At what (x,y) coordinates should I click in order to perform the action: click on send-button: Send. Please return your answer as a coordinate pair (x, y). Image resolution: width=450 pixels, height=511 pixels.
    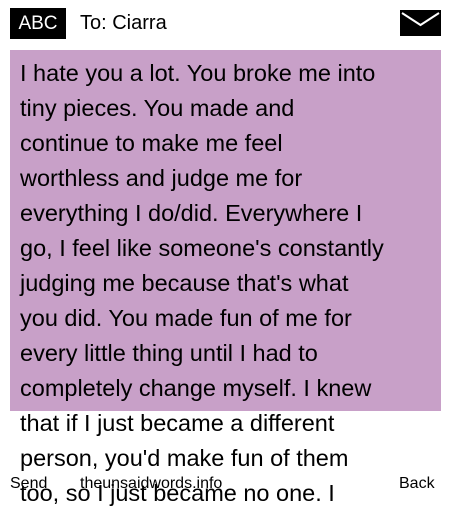
    Looking at the image, I should click on (28, 484).